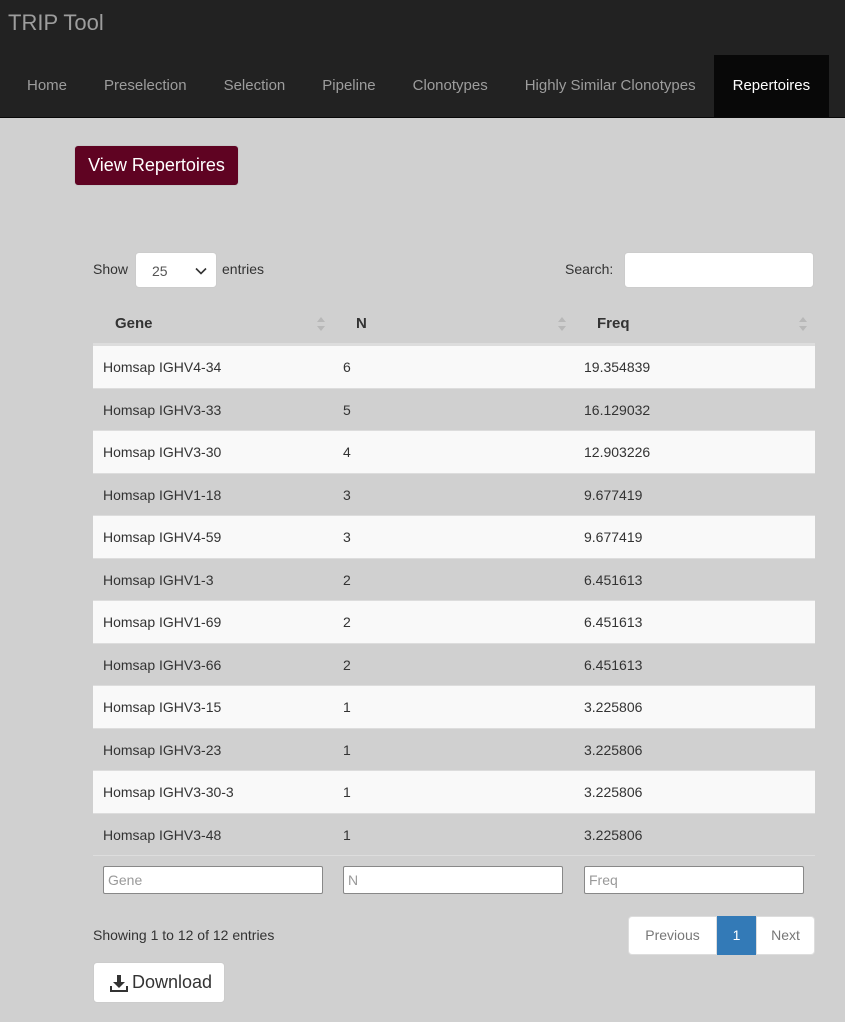 This screenshot has height=1022, width=845. I want to click on table-filter-row: Gene N Freq, so click(454, 881).